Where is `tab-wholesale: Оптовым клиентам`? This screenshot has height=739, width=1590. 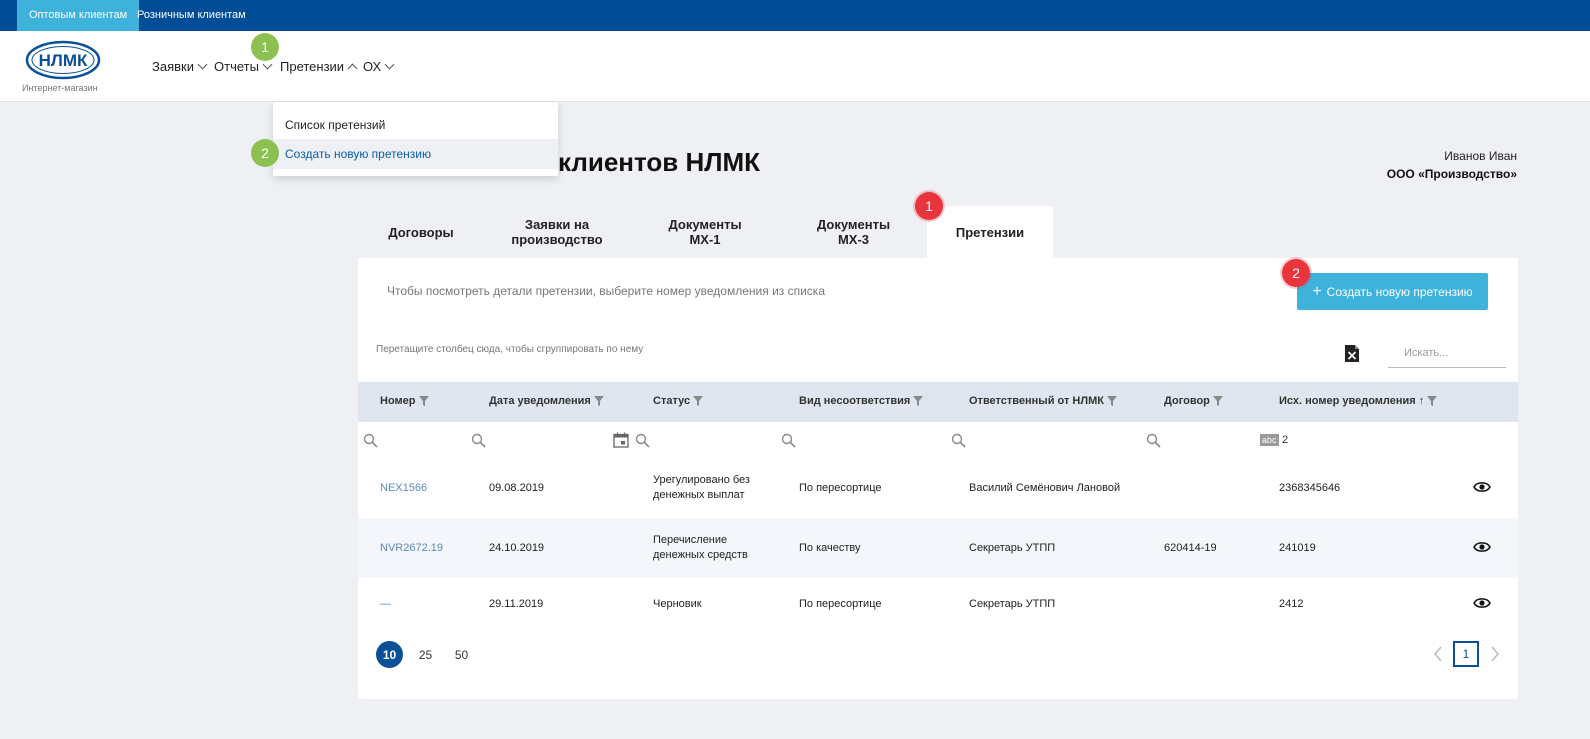 tab-wholesale: Оптовым клиентам is located at coordinates (78, 15).